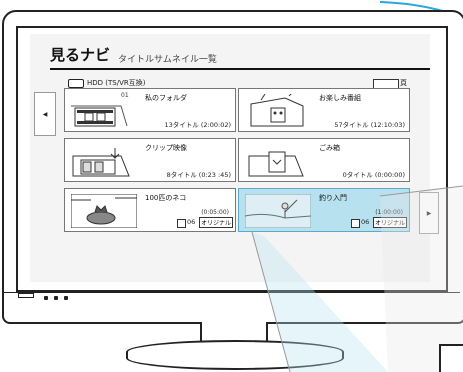 This screenshot has width=463, height=372. What do you see at coordinates (116, 83) in the screenshot?
I see `source-label-text: HDD (TS/VR互換)` at bounding box center [116, 83].